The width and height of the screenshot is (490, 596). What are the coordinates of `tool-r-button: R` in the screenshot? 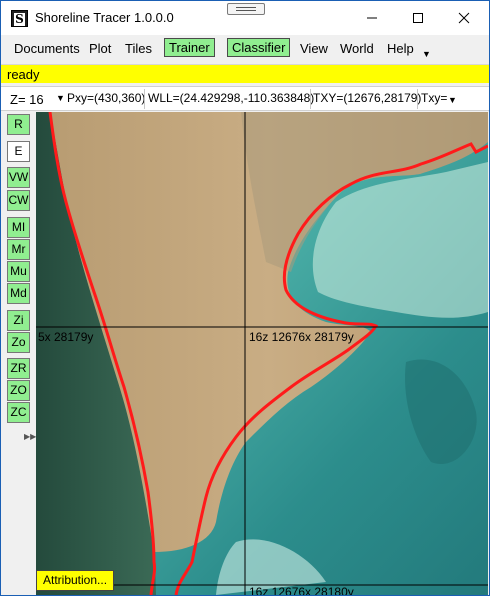 It's located at (18, 124).